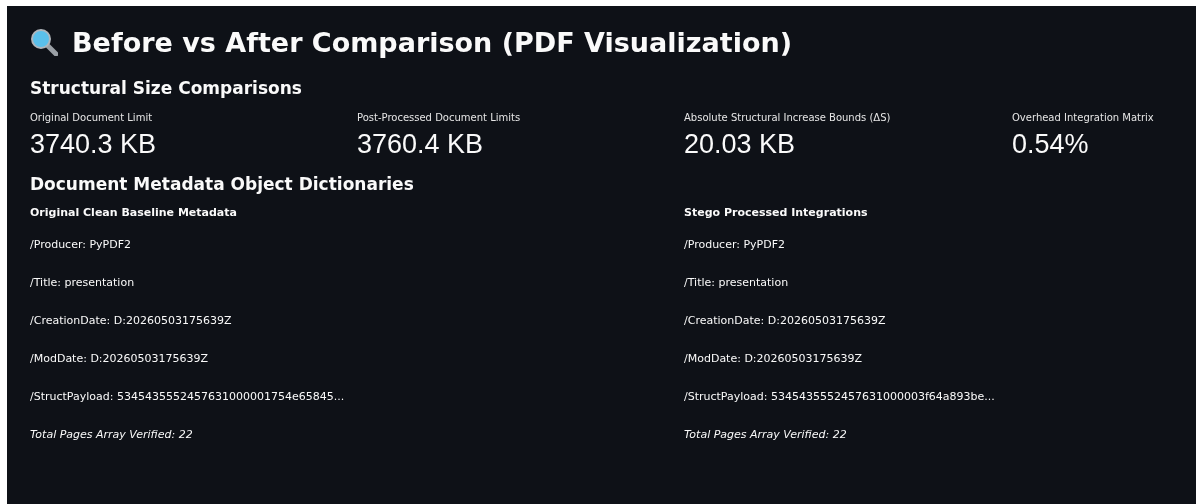 The width and height of the screenshot is (1196, 504). What do you see at coordinates (92, 117) in the screenshot?
I see `metric-label: Original Document Limit` at bounding box center [92, 117].